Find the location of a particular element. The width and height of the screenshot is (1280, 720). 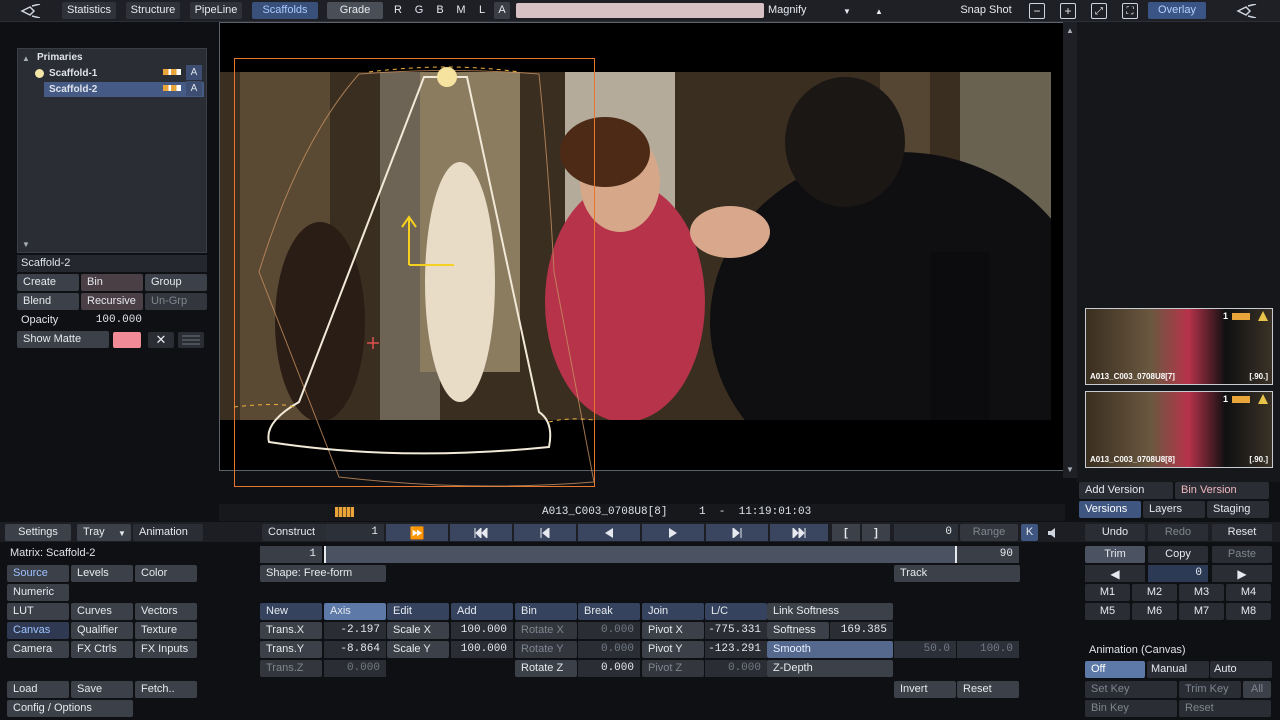

shape-type-button: Shape: Free-form is located at coordinates (323, 573).